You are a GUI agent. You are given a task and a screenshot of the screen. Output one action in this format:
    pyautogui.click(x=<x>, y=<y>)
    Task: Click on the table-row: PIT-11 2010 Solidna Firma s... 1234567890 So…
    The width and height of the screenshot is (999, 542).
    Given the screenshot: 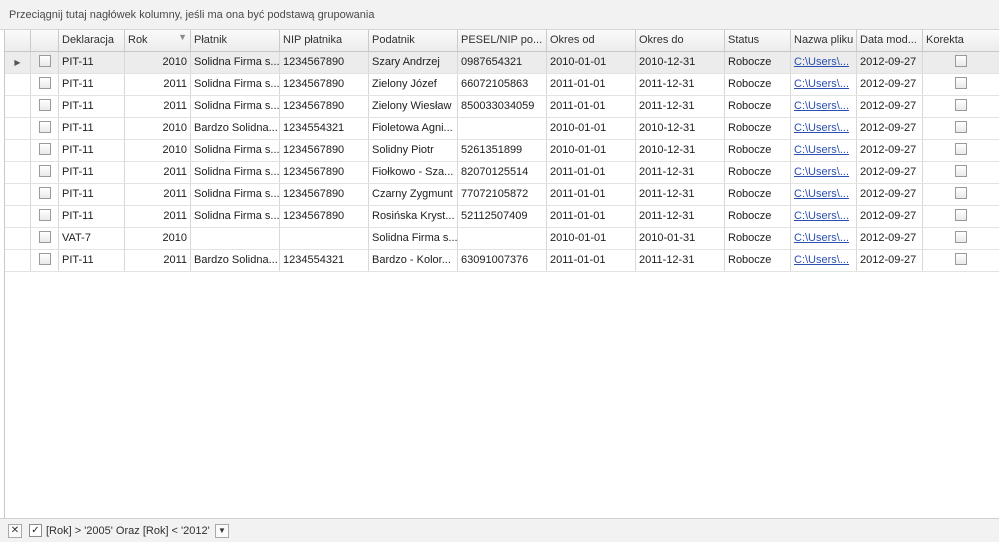 What is the action you would take?
    pyautogui.click(x=502, y=151)
    